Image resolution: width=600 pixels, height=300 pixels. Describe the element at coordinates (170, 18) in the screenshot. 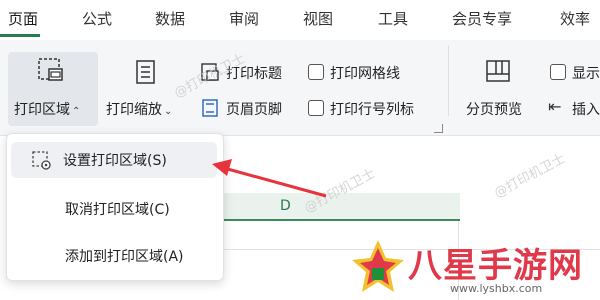

I see `tab-data: 数据` at that location.